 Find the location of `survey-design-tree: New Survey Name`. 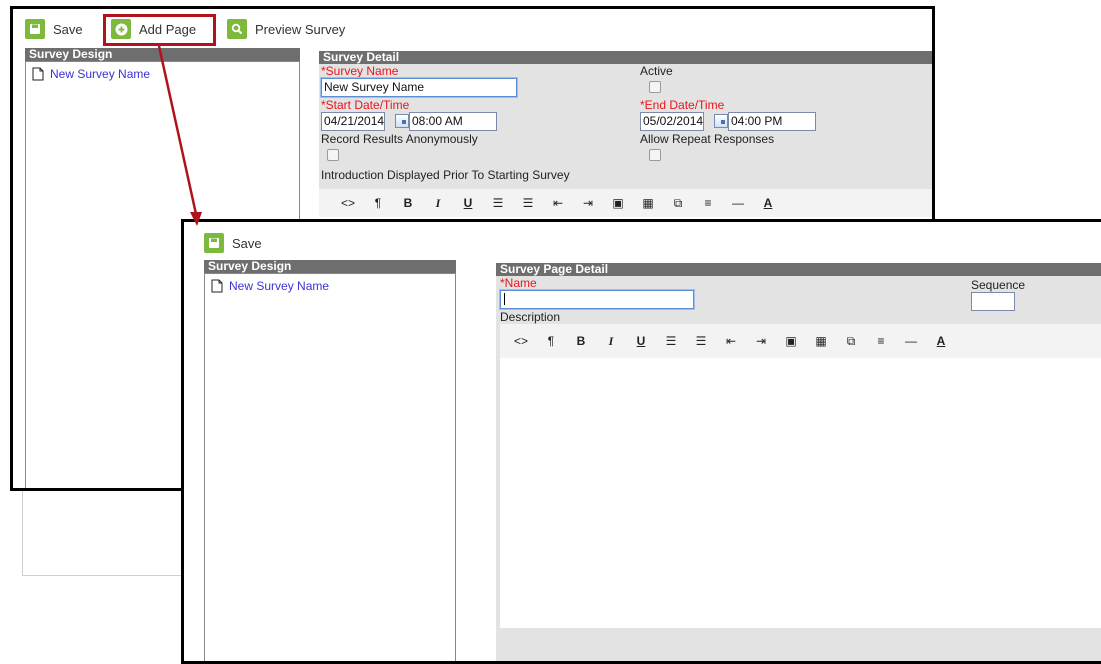

survey-design-tree: New Survey Name is located at coordinates (330, 467).